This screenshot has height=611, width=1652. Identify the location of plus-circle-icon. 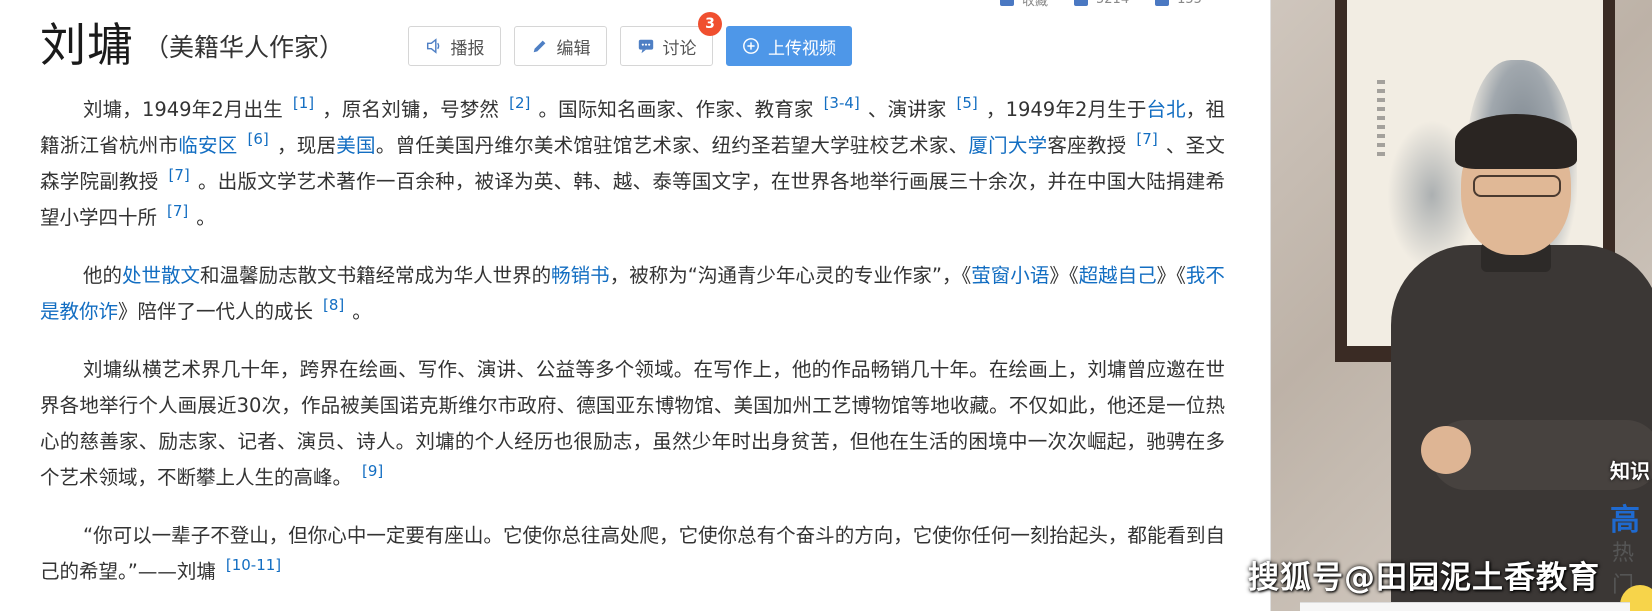
(751, 46).